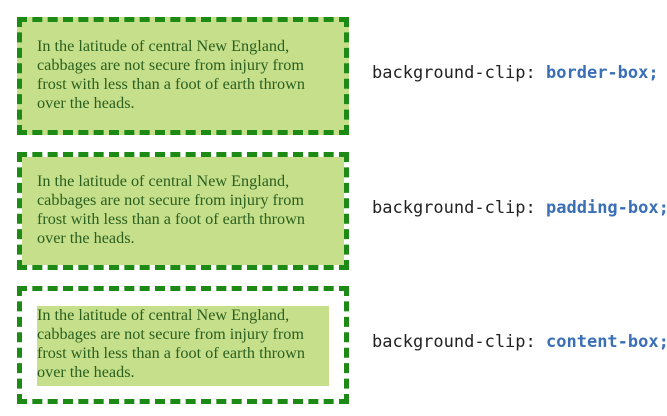  Describe the element at coordinates (606, 208) in the screenshot. I see `css-value: padding-box;` at that location.